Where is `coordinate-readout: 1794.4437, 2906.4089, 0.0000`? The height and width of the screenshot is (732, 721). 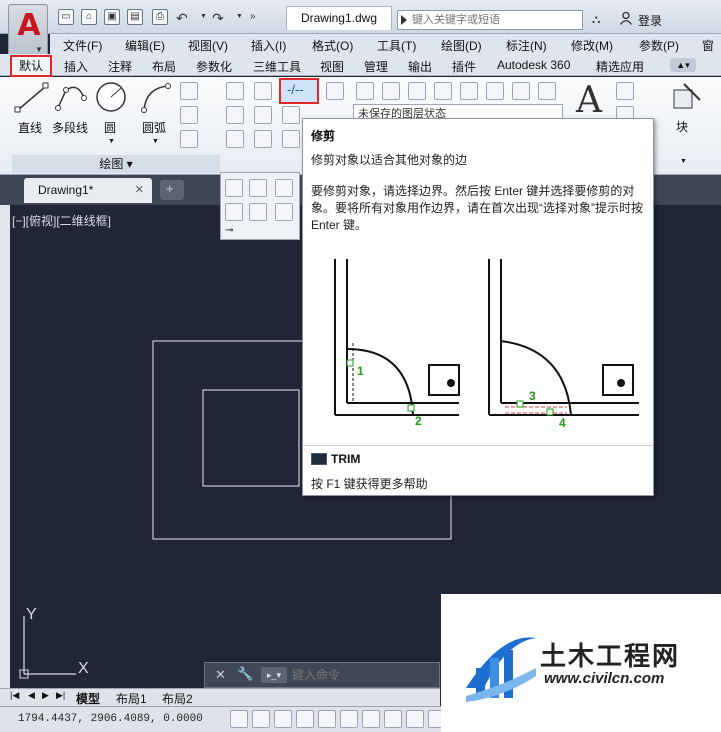 coordinate-readout: 1794.4437, 2906.4089, 0.0000 is located at coordinates (110, 719).